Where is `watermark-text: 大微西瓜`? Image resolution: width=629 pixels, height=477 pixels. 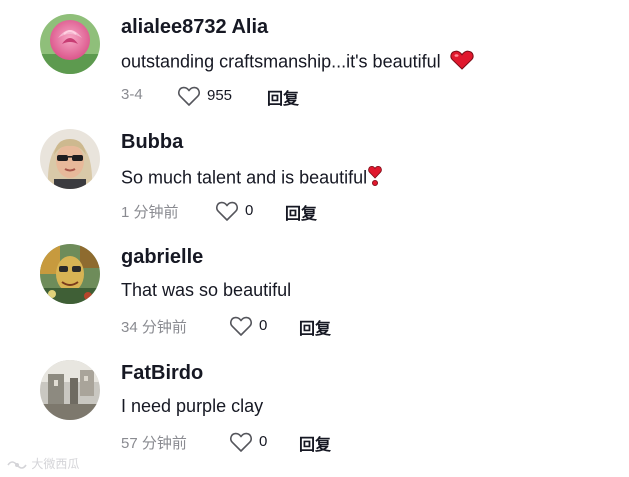
watermark-text: 大微西瓜 is located at coordinates (55, 464).